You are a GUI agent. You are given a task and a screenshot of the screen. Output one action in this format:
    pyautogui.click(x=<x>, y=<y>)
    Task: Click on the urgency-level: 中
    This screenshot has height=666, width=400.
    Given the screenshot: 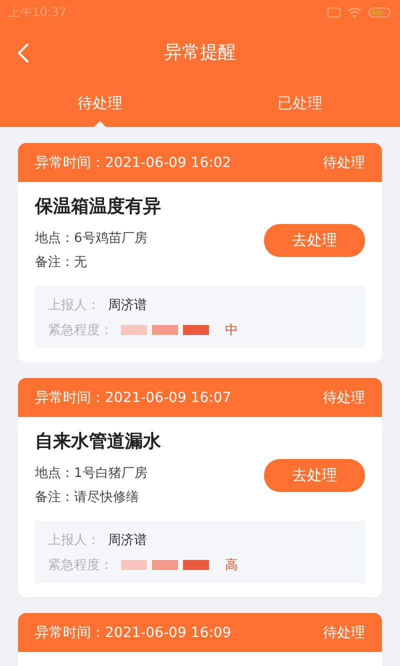 What is the action you would take?
    pyautogui.click(x=231, y=330)
    